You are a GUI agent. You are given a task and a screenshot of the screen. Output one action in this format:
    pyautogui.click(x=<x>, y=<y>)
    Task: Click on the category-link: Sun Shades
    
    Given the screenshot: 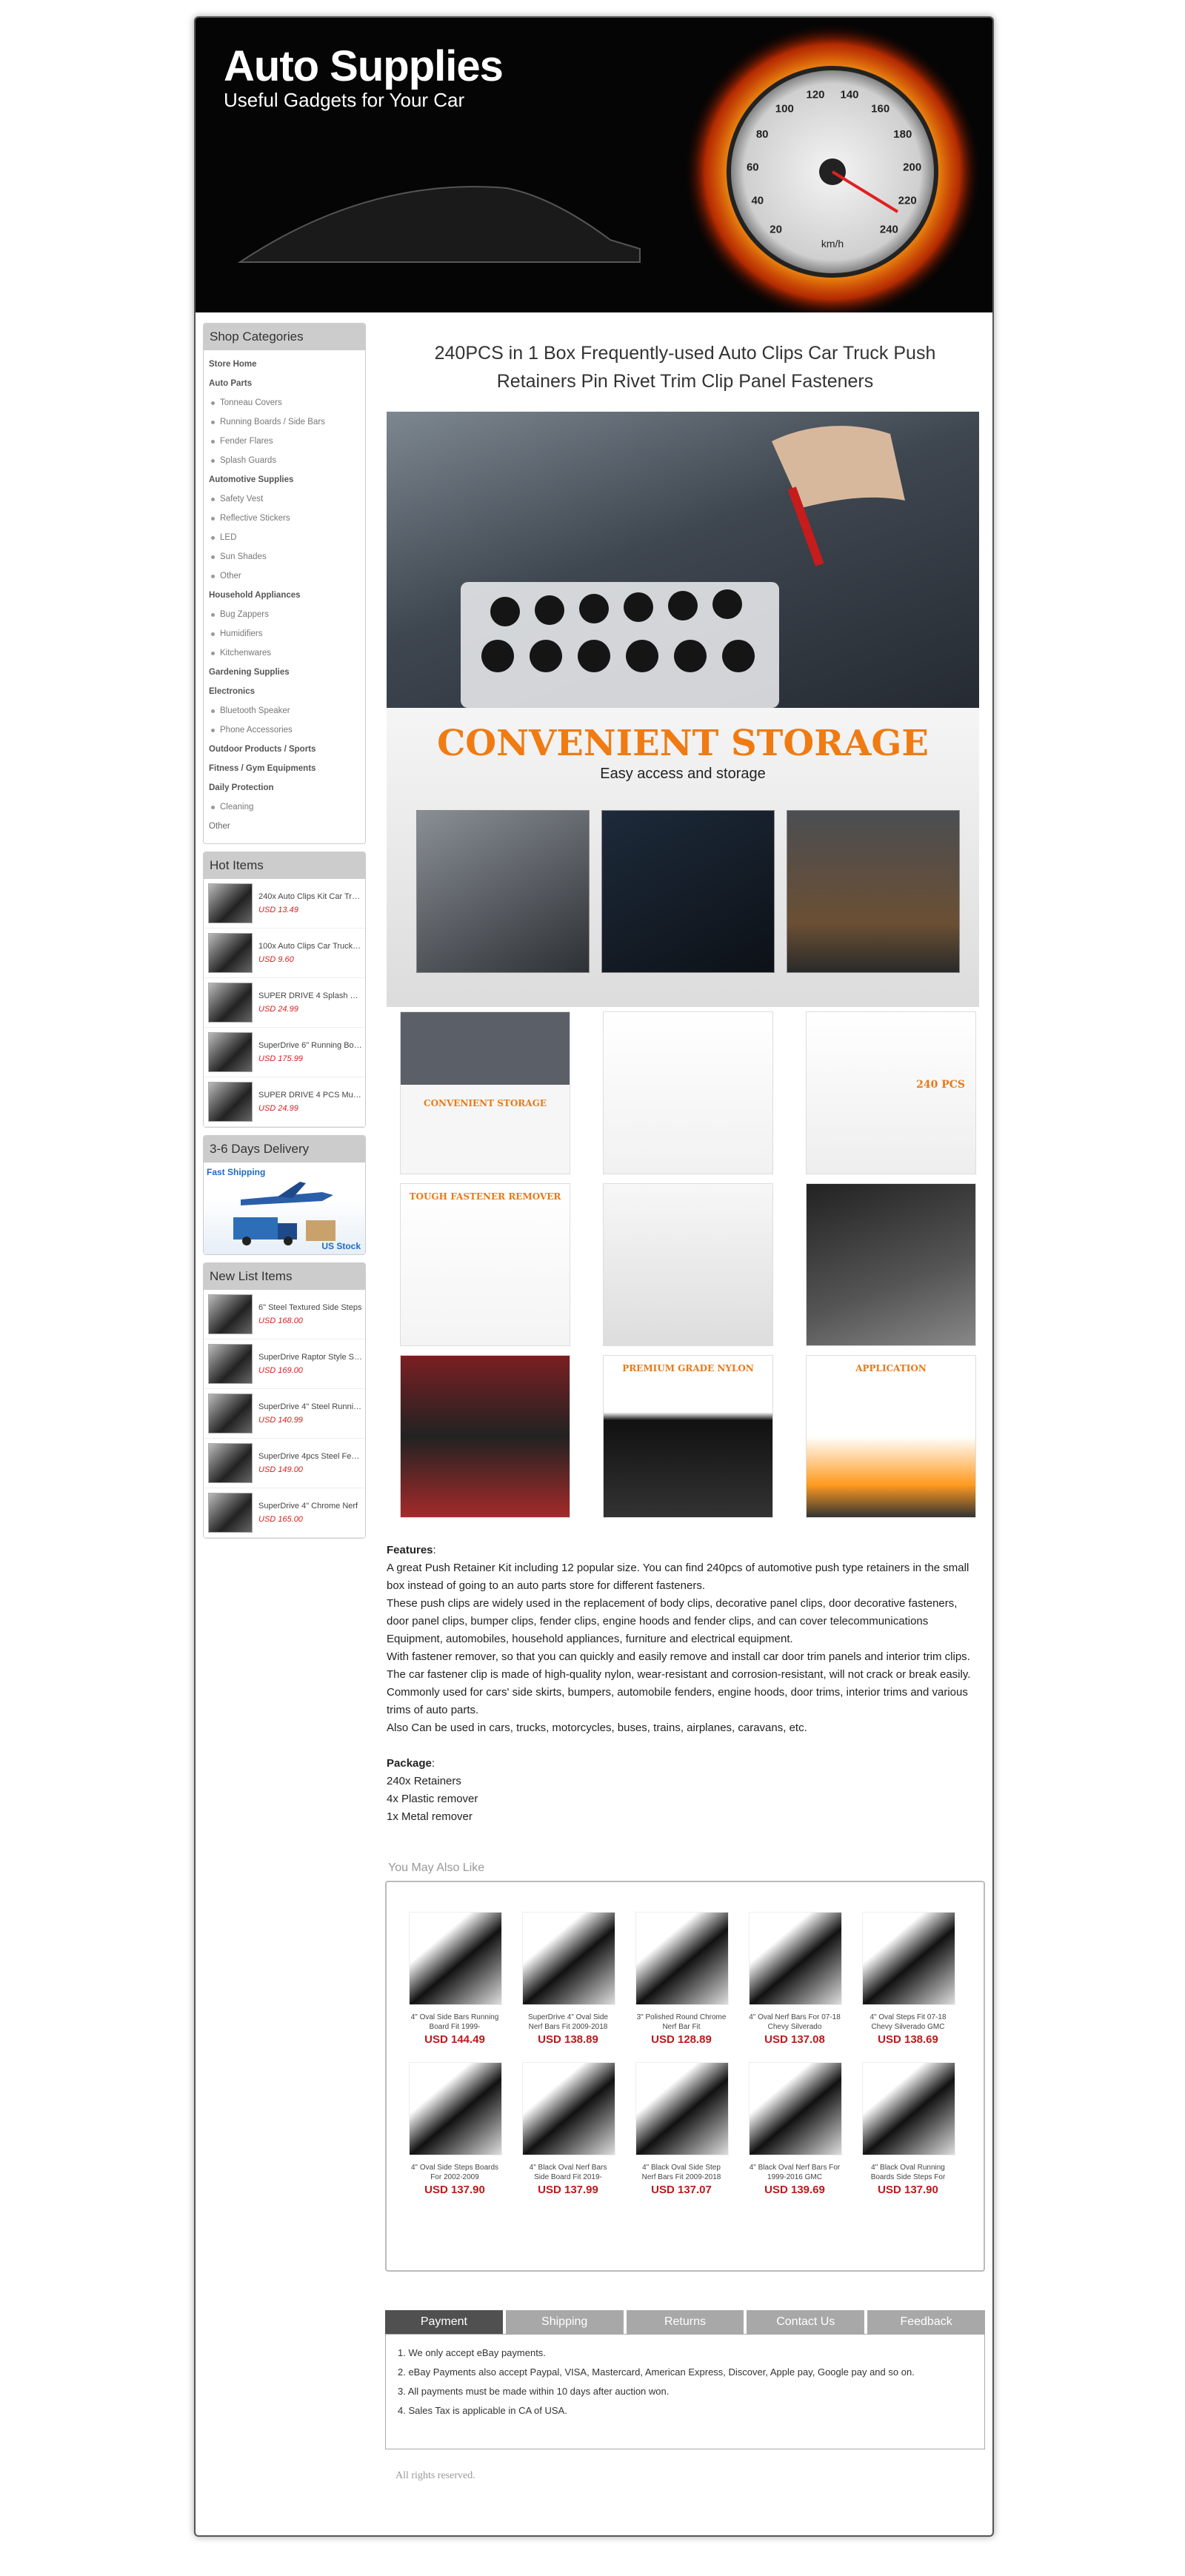 What is the action you would take?
    pyautogui.click(x=284, y=556)
    